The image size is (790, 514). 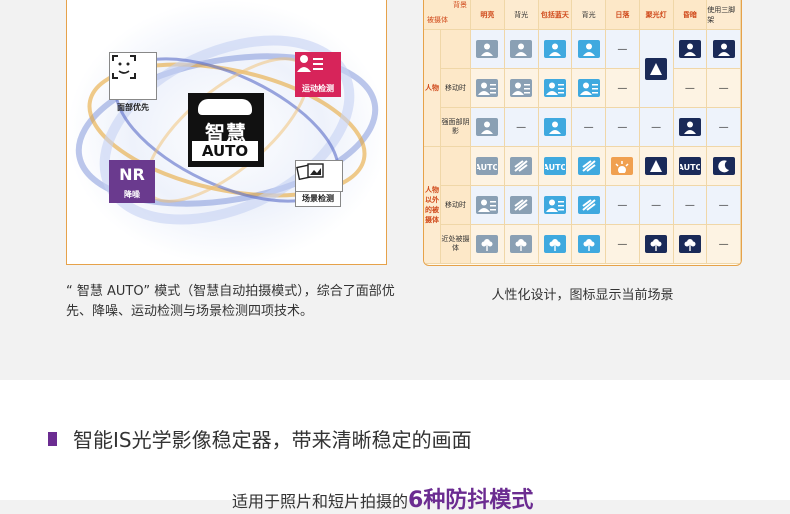 I want to click on group-label-non-people: 人物以外的被摄体, so click(x=432, y=205).